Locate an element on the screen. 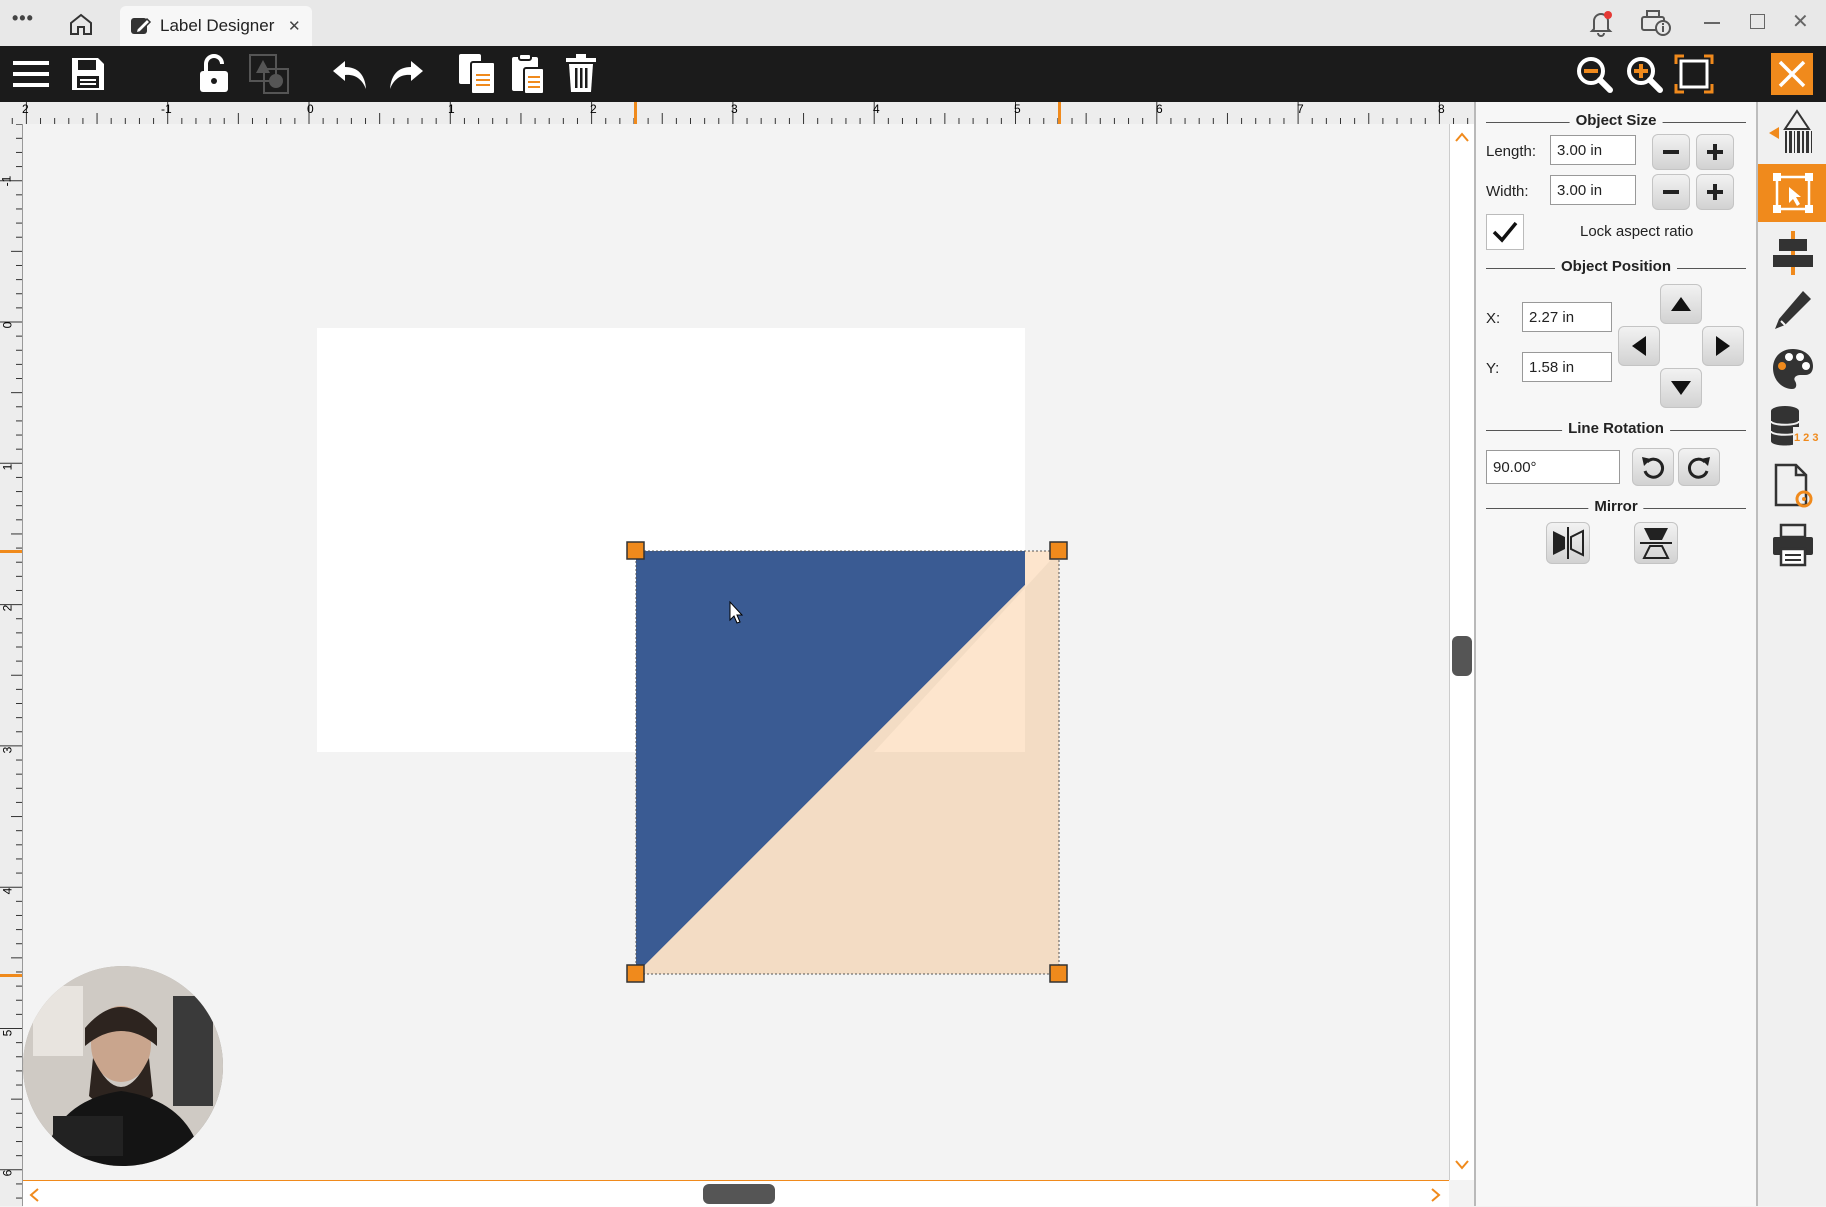 The width and height of the screenshot is (1826, 1207). minimize-icon is located at coordinates (1712, 23).